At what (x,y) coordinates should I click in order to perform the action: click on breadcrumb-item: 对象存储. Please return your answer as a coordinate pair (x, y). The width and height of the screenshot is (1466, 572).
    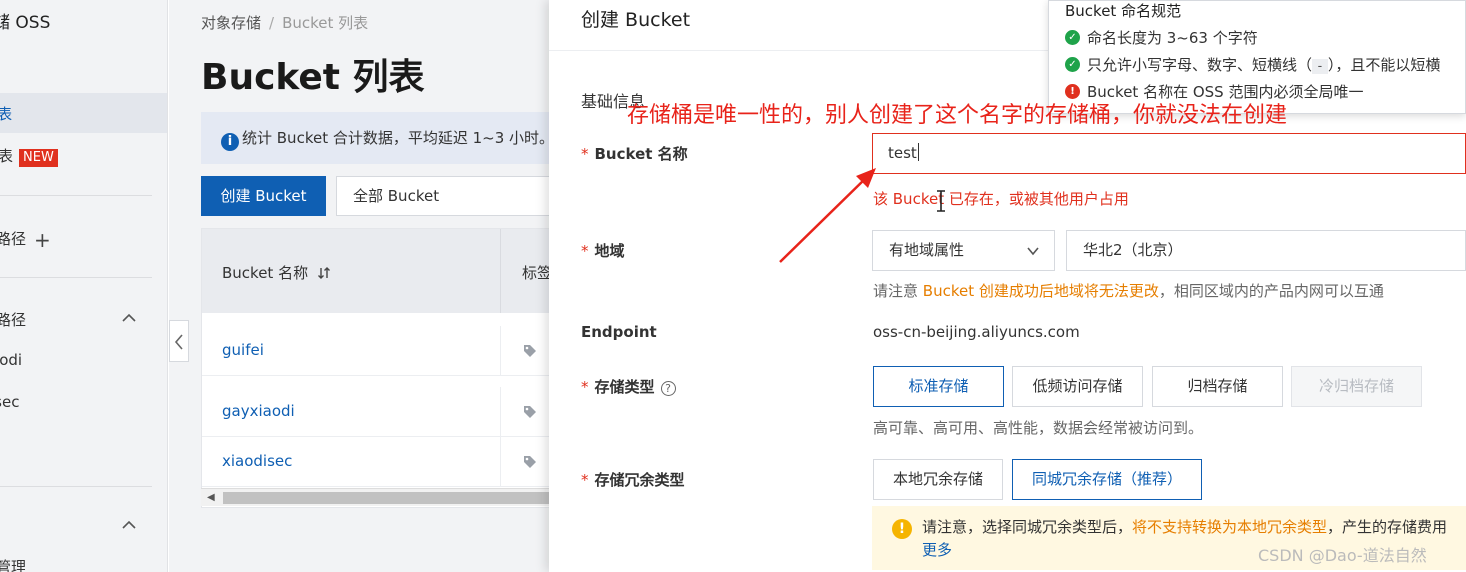
    Looking at the image, I should click on (231, 23).